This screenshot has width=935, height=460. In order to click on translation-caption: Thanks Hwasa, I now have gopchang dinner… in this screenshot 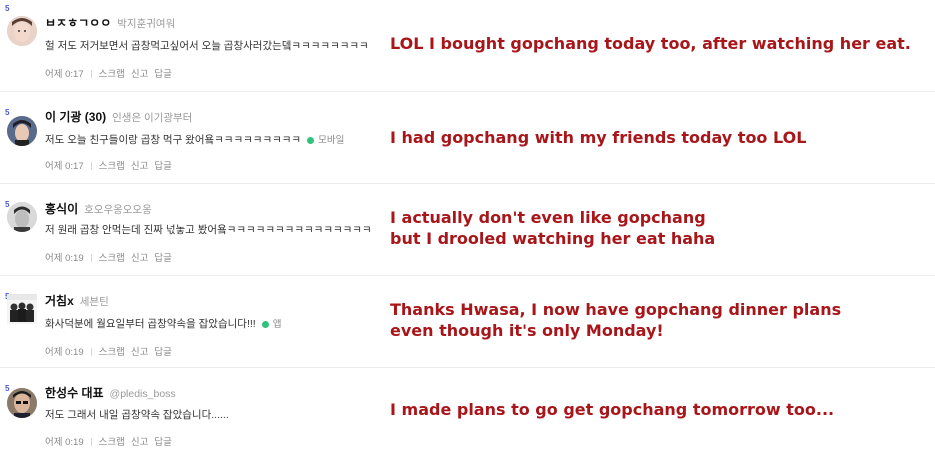, I will do `click(615, 320)`.